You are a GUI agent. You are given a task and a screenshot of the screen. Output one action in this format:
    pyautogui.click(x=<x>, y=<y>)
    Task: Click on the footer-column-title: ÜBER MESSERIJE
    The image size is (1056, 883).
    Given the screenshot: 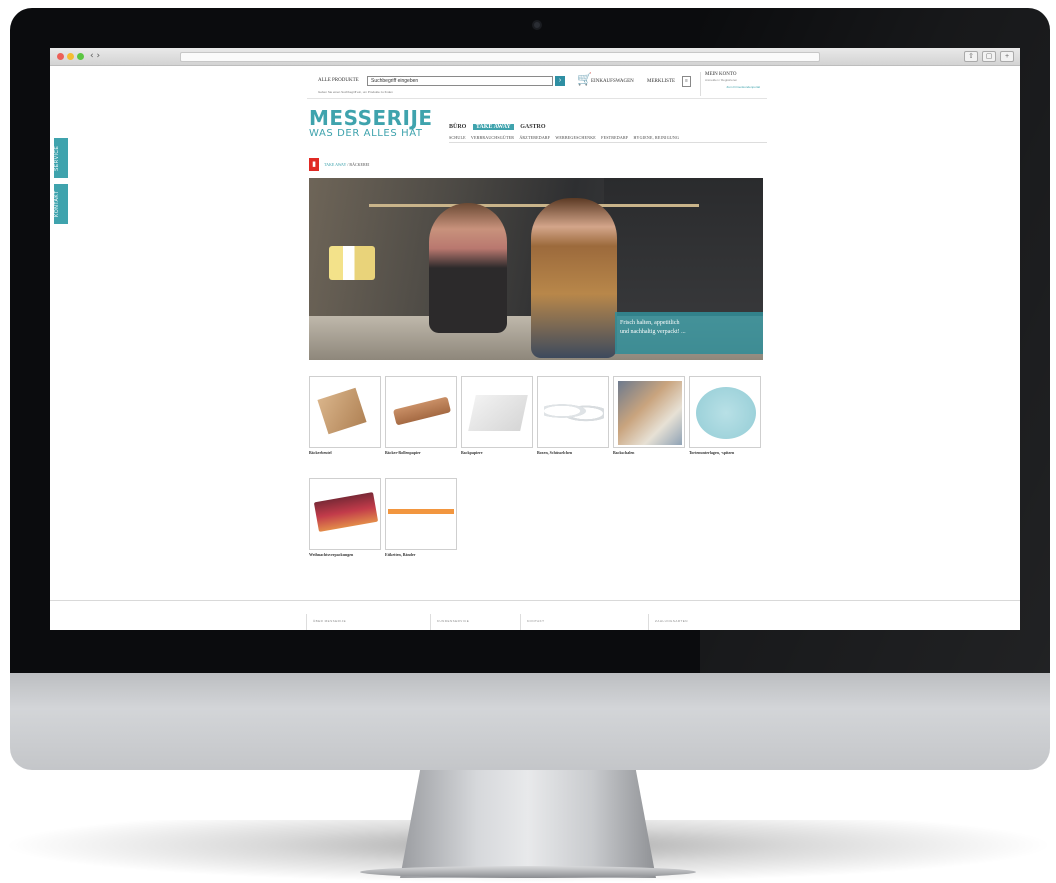 What is the action you would take?
    pyautogui.click(x=329, y=621)
    